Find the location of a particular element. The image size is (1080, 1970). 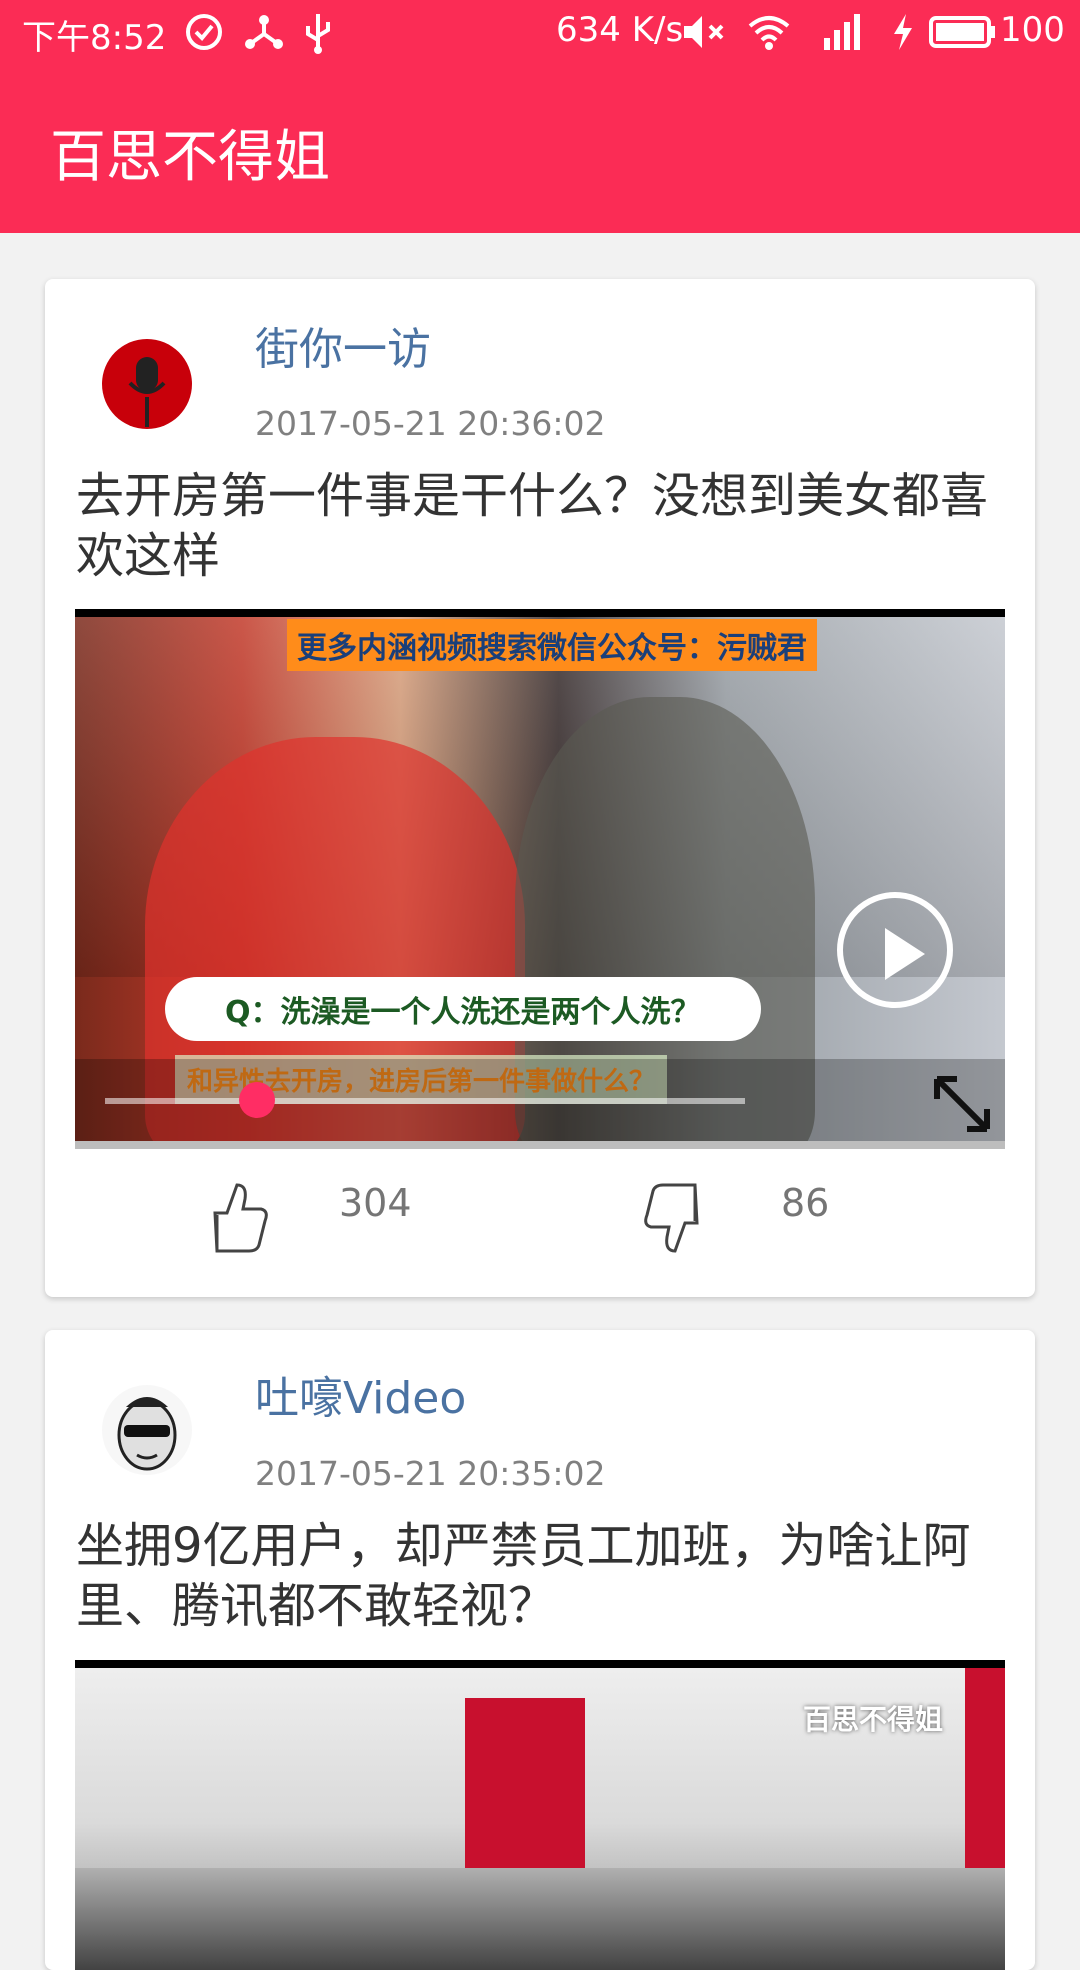

video-player: 百思不得姐 is located at coordinates (540, 1815).